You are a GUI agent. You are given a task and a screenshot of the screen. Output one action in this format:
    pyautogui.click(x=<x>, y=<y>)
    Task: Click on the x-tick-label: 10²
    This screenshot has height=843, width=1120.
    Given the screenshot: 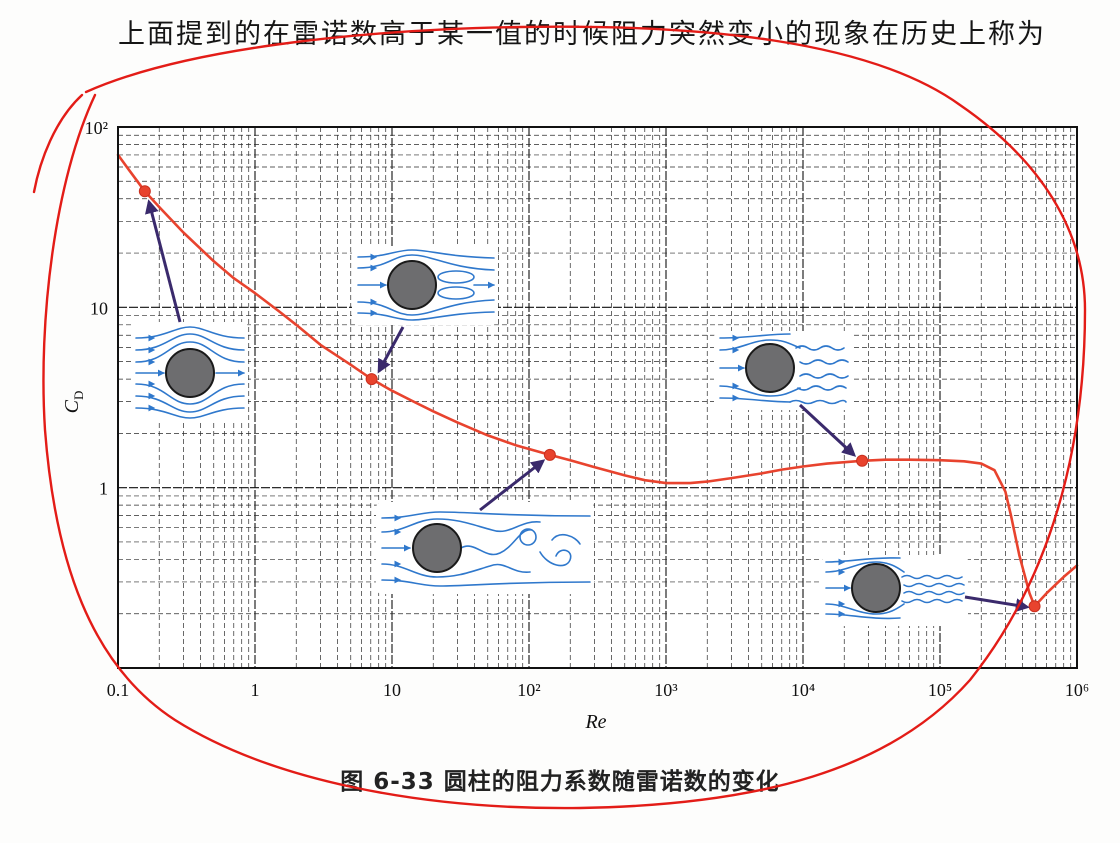 What is the action you would take?
    pyautogui.click(x=528, y=690)
    